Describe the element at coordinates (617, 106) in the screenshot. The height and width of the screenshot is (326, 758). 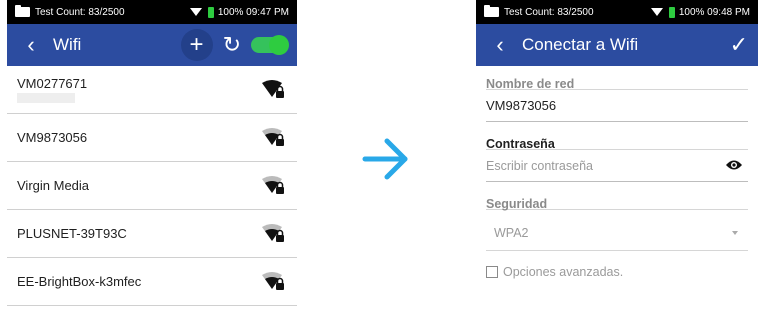
I see `network-name-field: VM9873056` at that location.